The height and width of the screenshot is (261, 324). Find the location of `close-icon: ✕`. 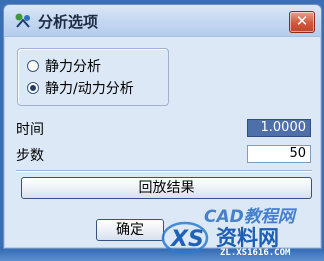

close-icon: ✕ is located at coordinates (302, 21).